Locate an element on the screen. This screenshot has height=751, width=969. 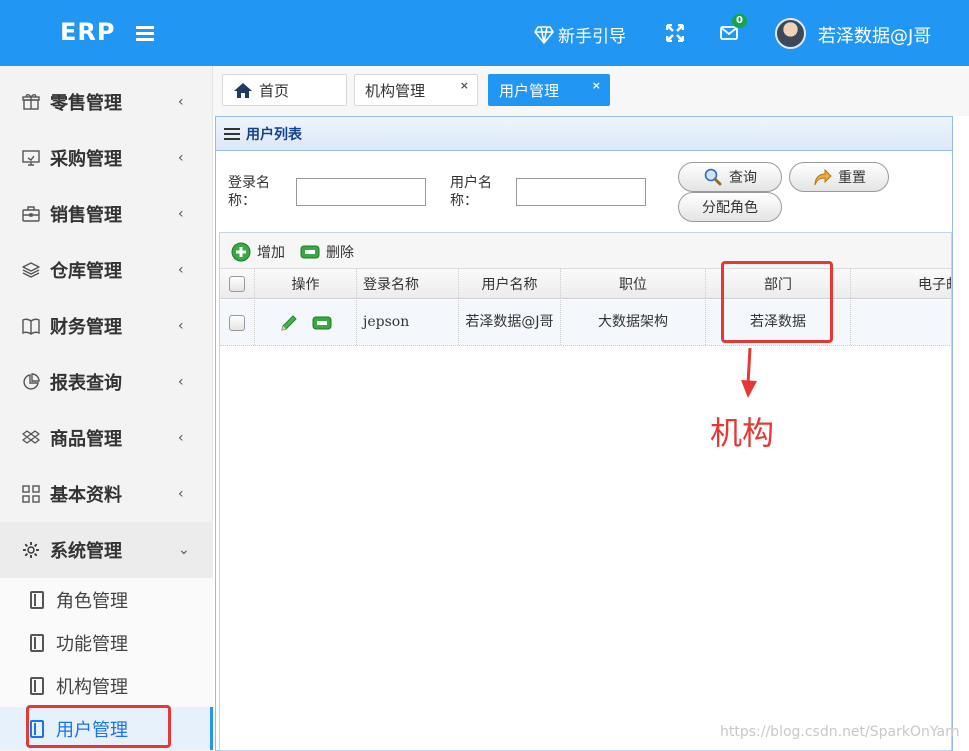
user-name-input is located at coordinates (581, 192).